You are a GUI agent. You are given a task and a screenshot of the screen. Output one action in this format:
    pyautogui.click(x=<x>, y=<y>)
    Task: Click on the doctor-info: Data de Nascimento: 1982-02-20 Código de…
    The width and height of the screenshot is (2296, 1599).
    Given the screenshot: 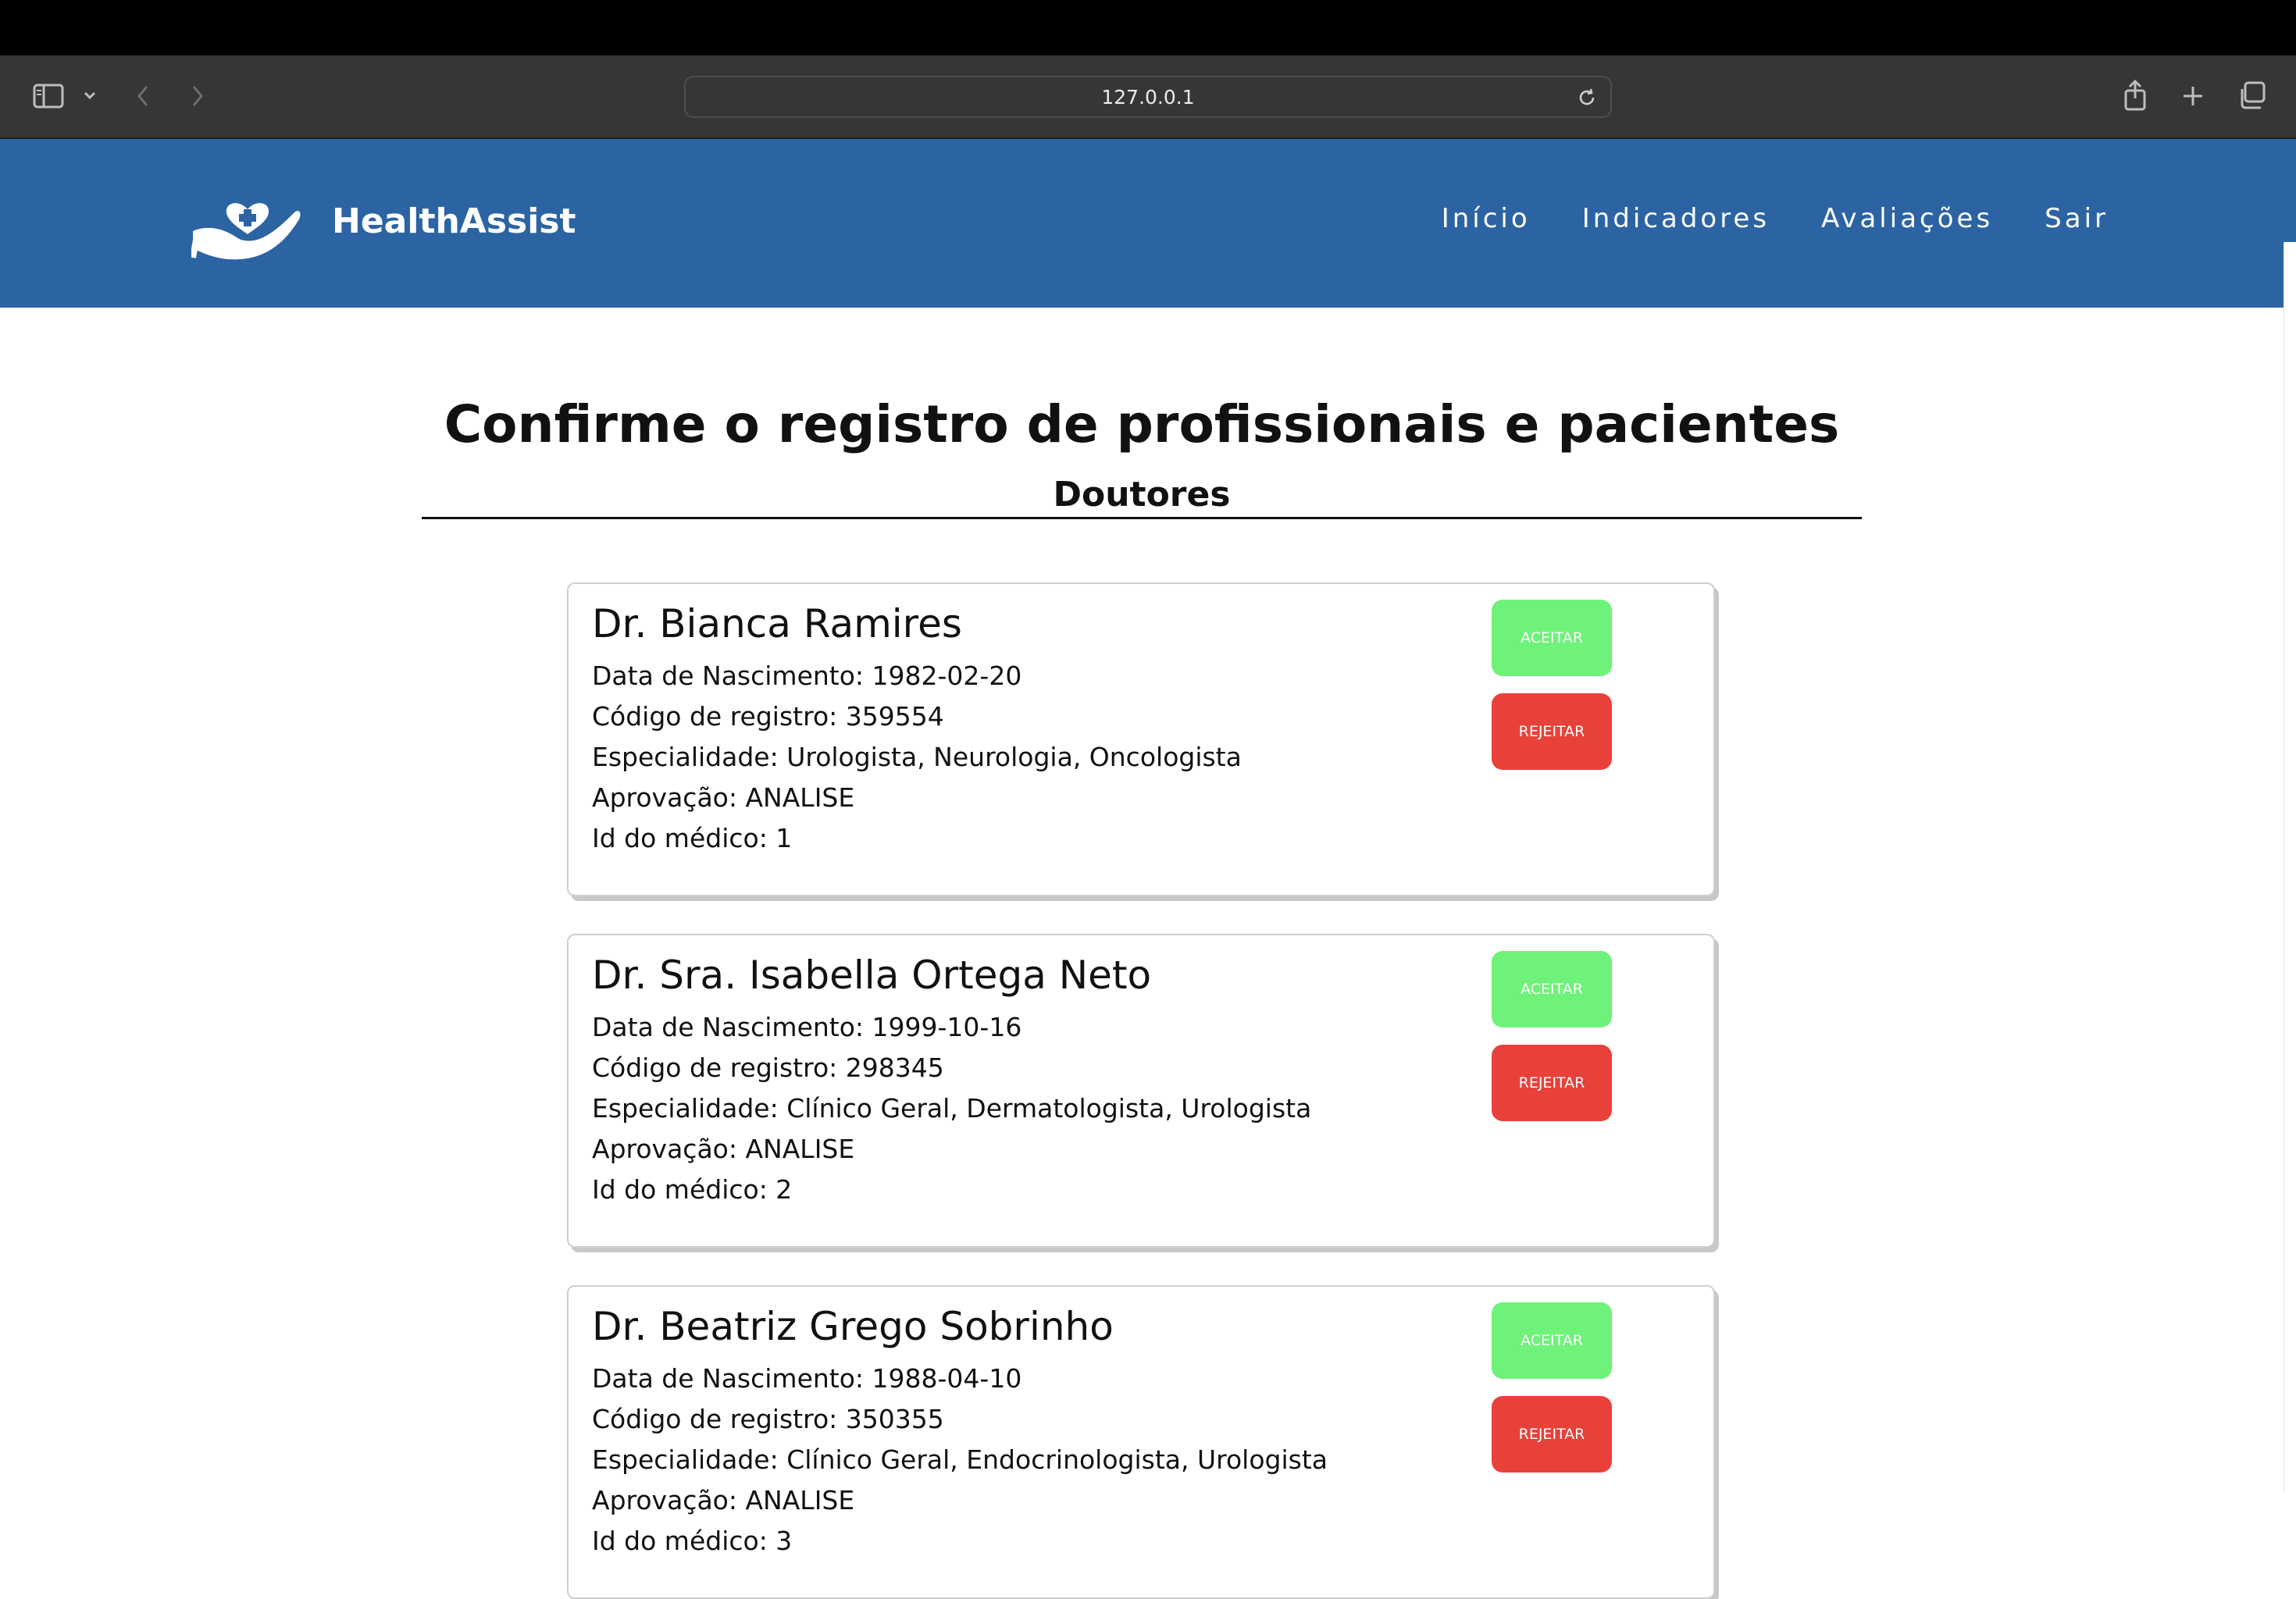 What is the action you would take?
    pyautogui.click(x=917, y=757)
    